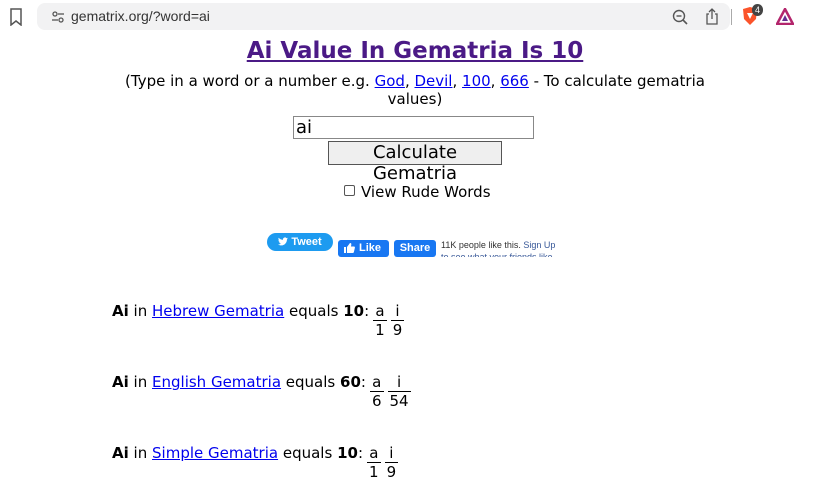 This screenshot has height=503, width=813. Describe the element at coordinates (415, 248) in the screenshot. I see `facebook-share-button: Share` at that location.